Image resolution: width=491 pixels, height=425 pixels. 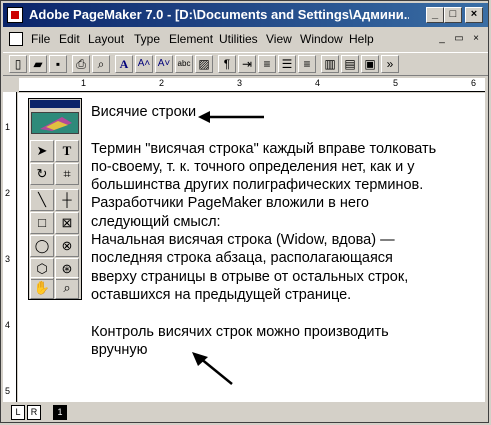 What do you see at coordinates (18, 64) in the screenshot?
I see `new-icon: ▯` at bounding box center [18, 64].